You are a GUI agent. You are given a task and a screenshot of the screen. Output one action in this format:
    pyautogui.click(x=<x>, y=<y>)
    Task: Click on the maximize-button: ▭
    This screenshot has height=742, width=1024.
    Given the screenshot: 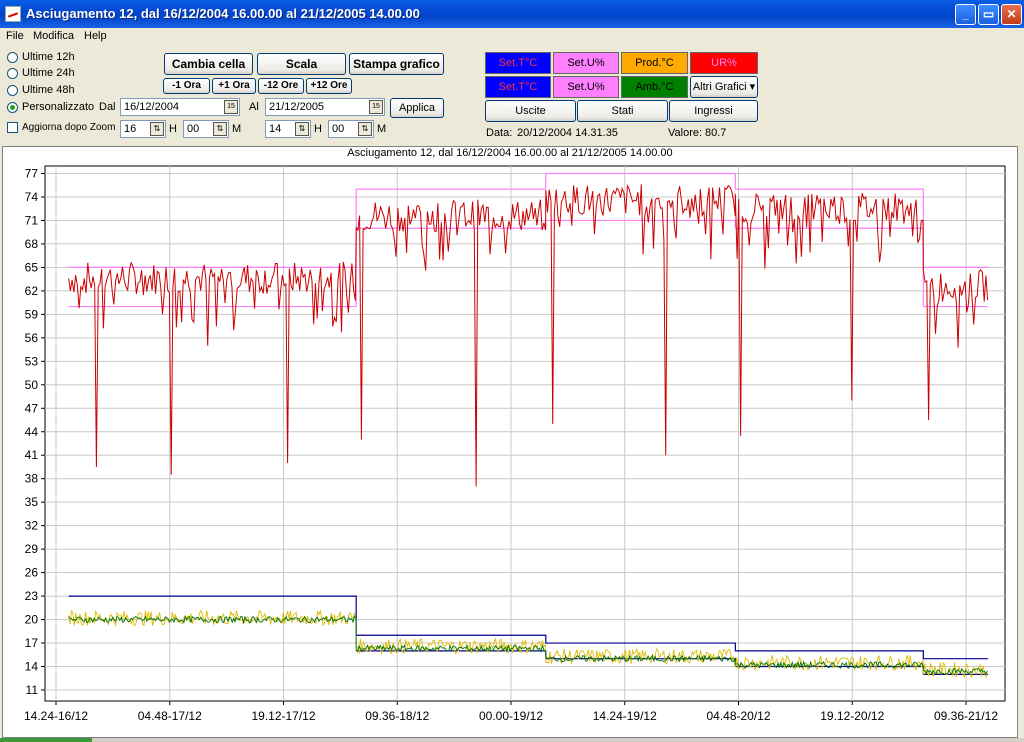 What is the action you would take?
    pyautogui.click(x=988, y=14)
    